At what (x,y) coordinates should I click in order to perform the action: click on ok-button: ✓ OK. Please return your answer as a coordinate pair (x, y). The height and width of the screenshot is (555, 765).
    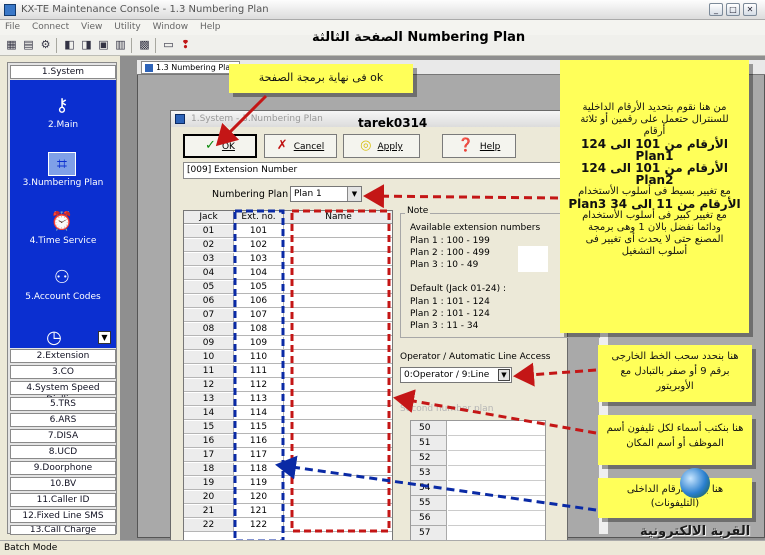
    Looking at the image, I should click on (220, 146).